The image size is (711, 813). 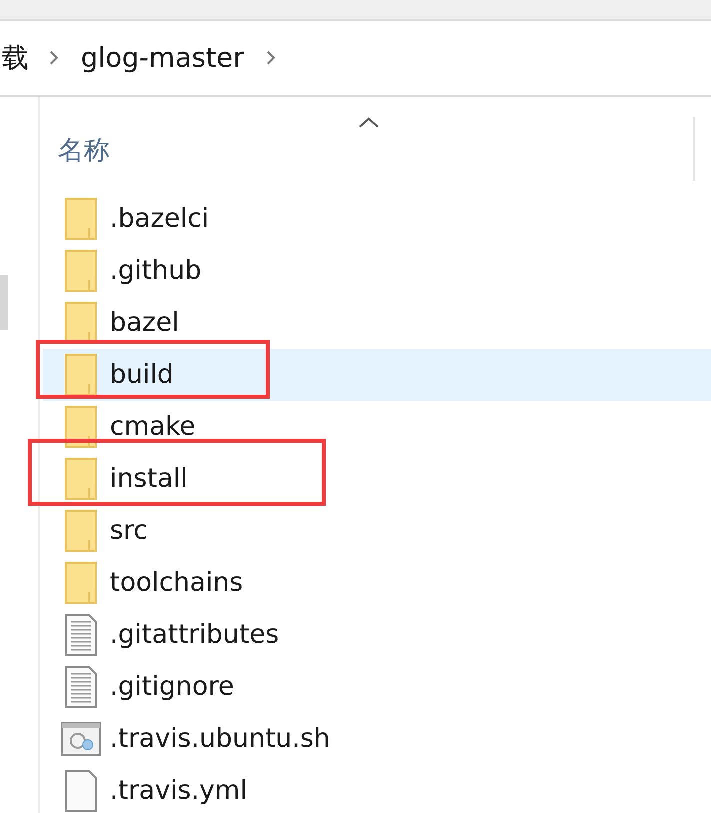 I want to click on file-name: .gitignore, so click(x=172, y=687).